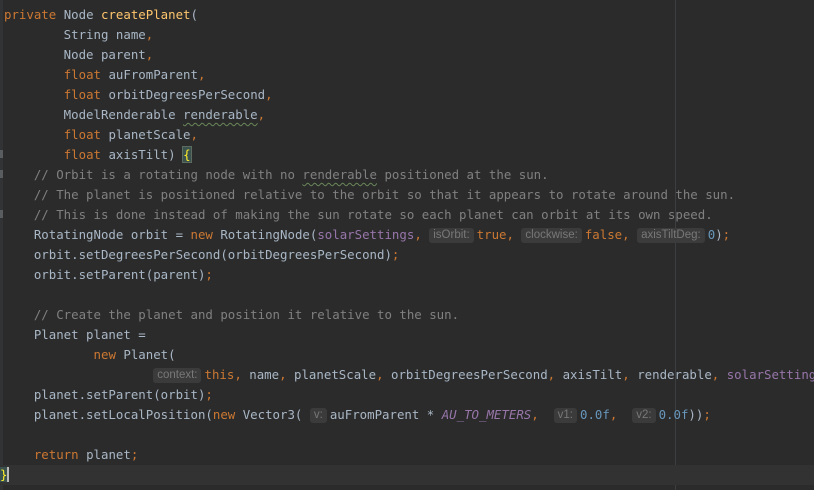  I want to click on code-line: }, so click(407, 475).